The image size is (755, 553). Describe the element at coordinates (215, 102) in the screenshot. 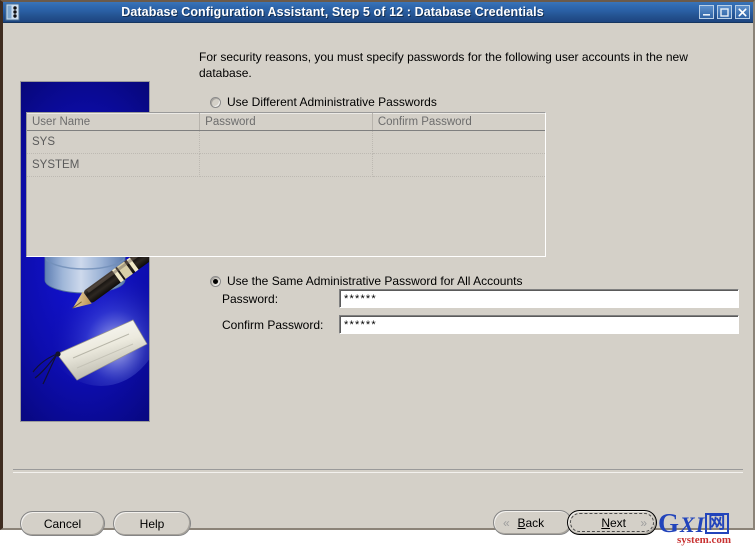

I see `radio-different-indicator` at that location.